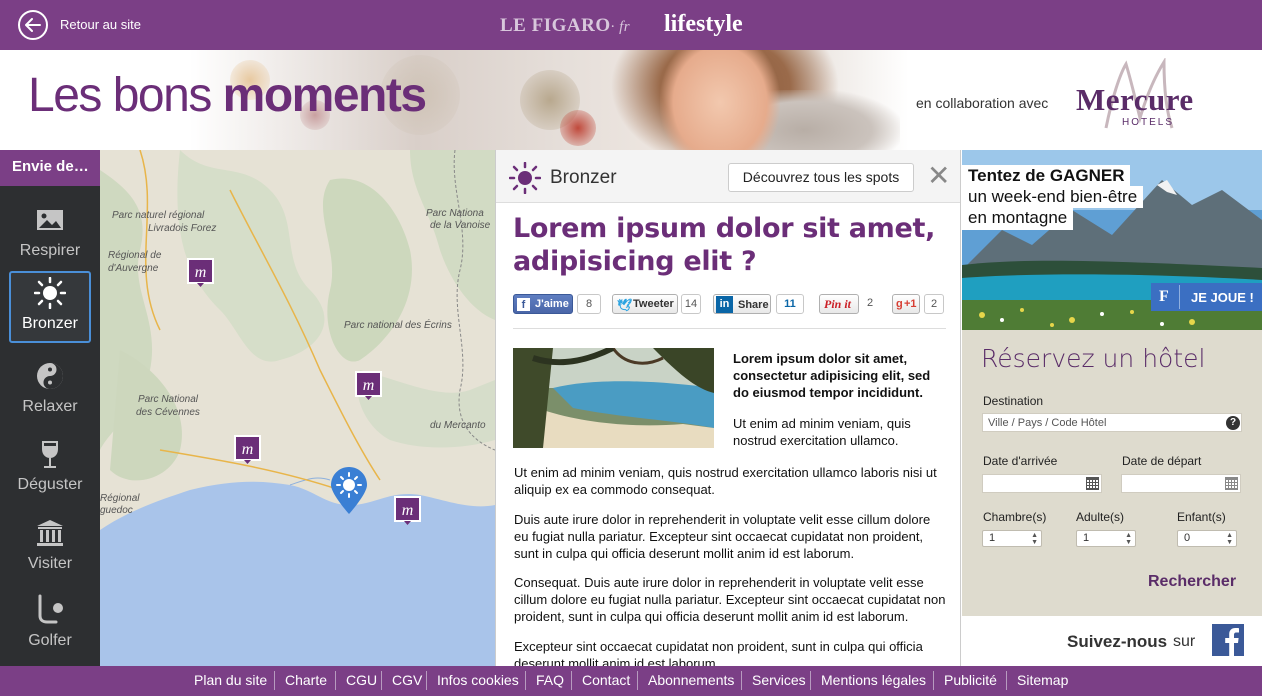 The width and height of the screenshot is (1262, 696). I want to click on sidebar-item-label: Respirer, so click(50, 250).